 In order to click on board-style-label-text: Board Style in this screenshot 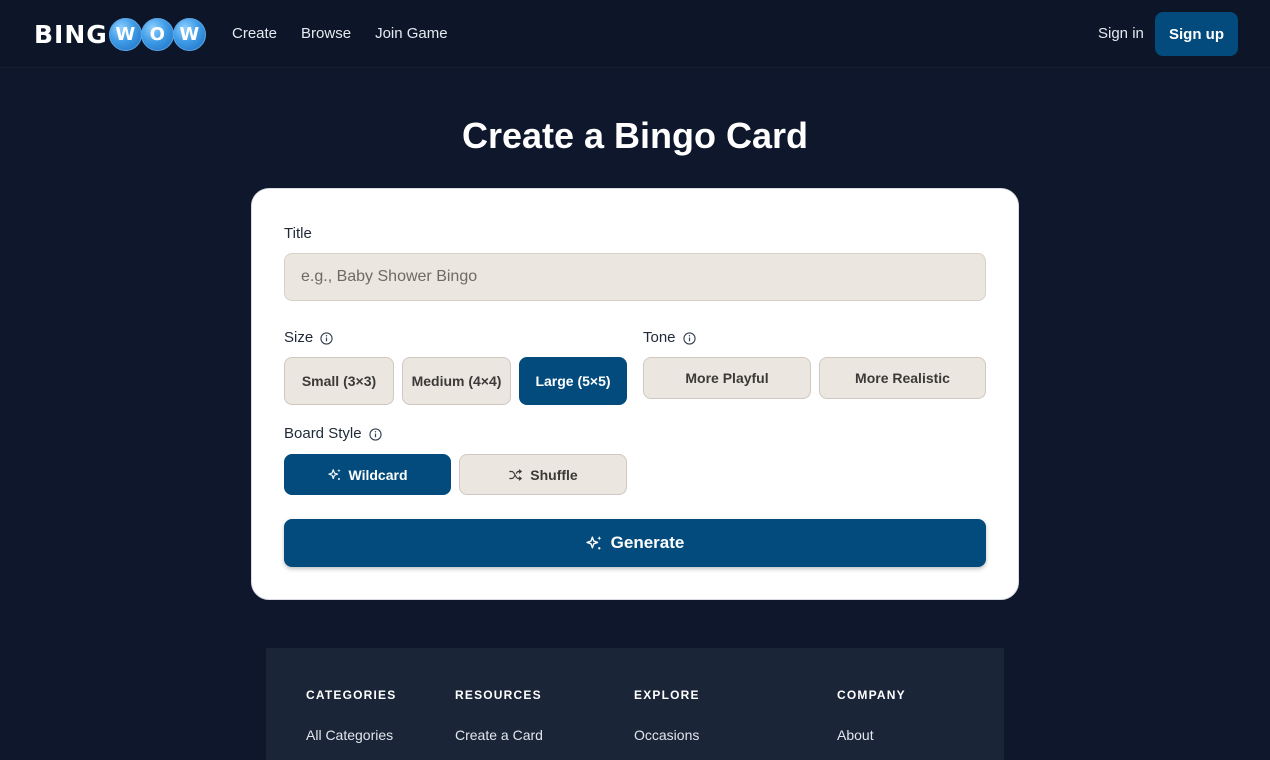, I will do `click(323, 433)`.